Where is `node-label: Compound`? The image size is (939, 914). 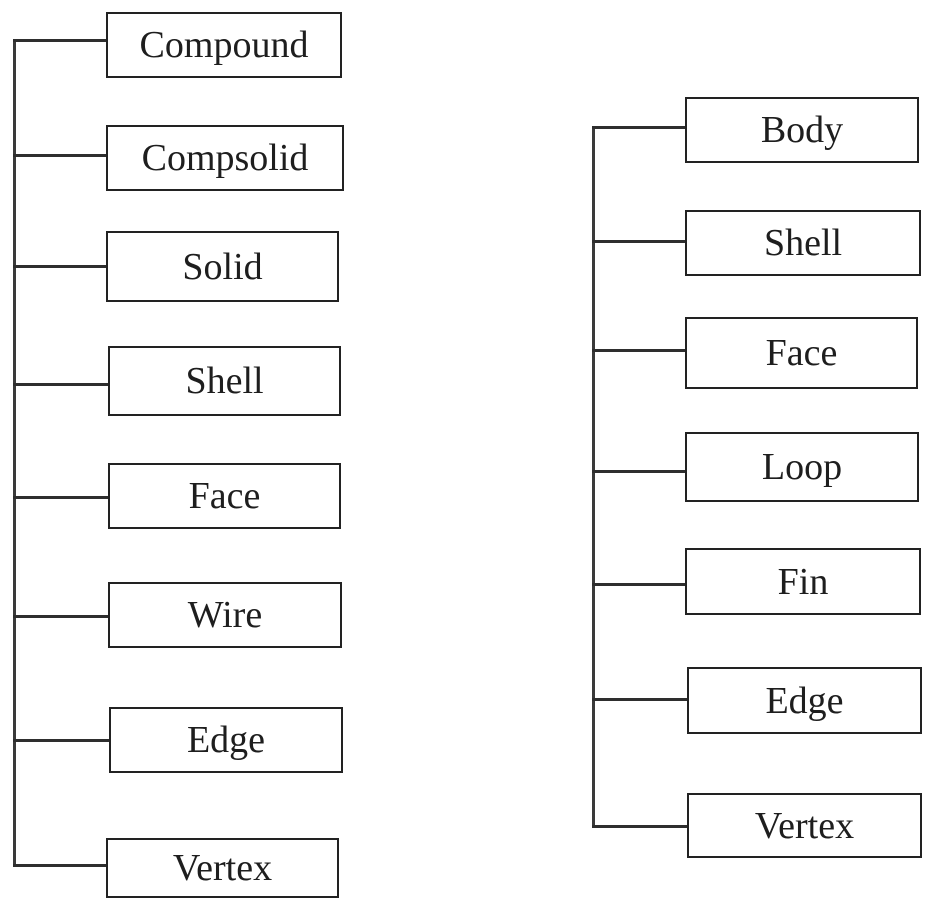
node-label: Compound is located at coordinates (224, 45).